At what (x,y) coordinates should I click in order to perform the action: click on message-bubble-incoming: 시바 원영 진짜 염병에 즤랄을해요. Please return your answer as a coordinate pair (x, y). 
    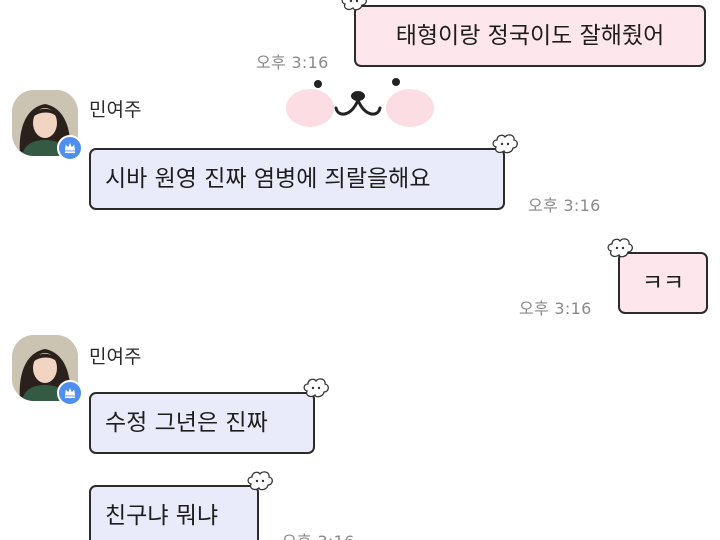
    Looking at the image, I should click on (297, 179).